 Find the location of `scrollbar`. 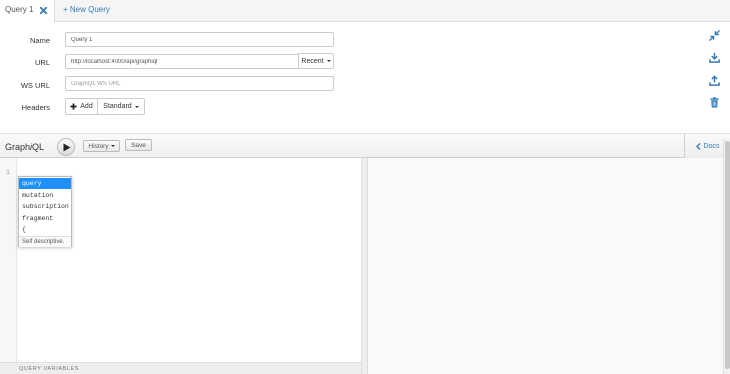

scrollbar is located at coordinates (726, 256).